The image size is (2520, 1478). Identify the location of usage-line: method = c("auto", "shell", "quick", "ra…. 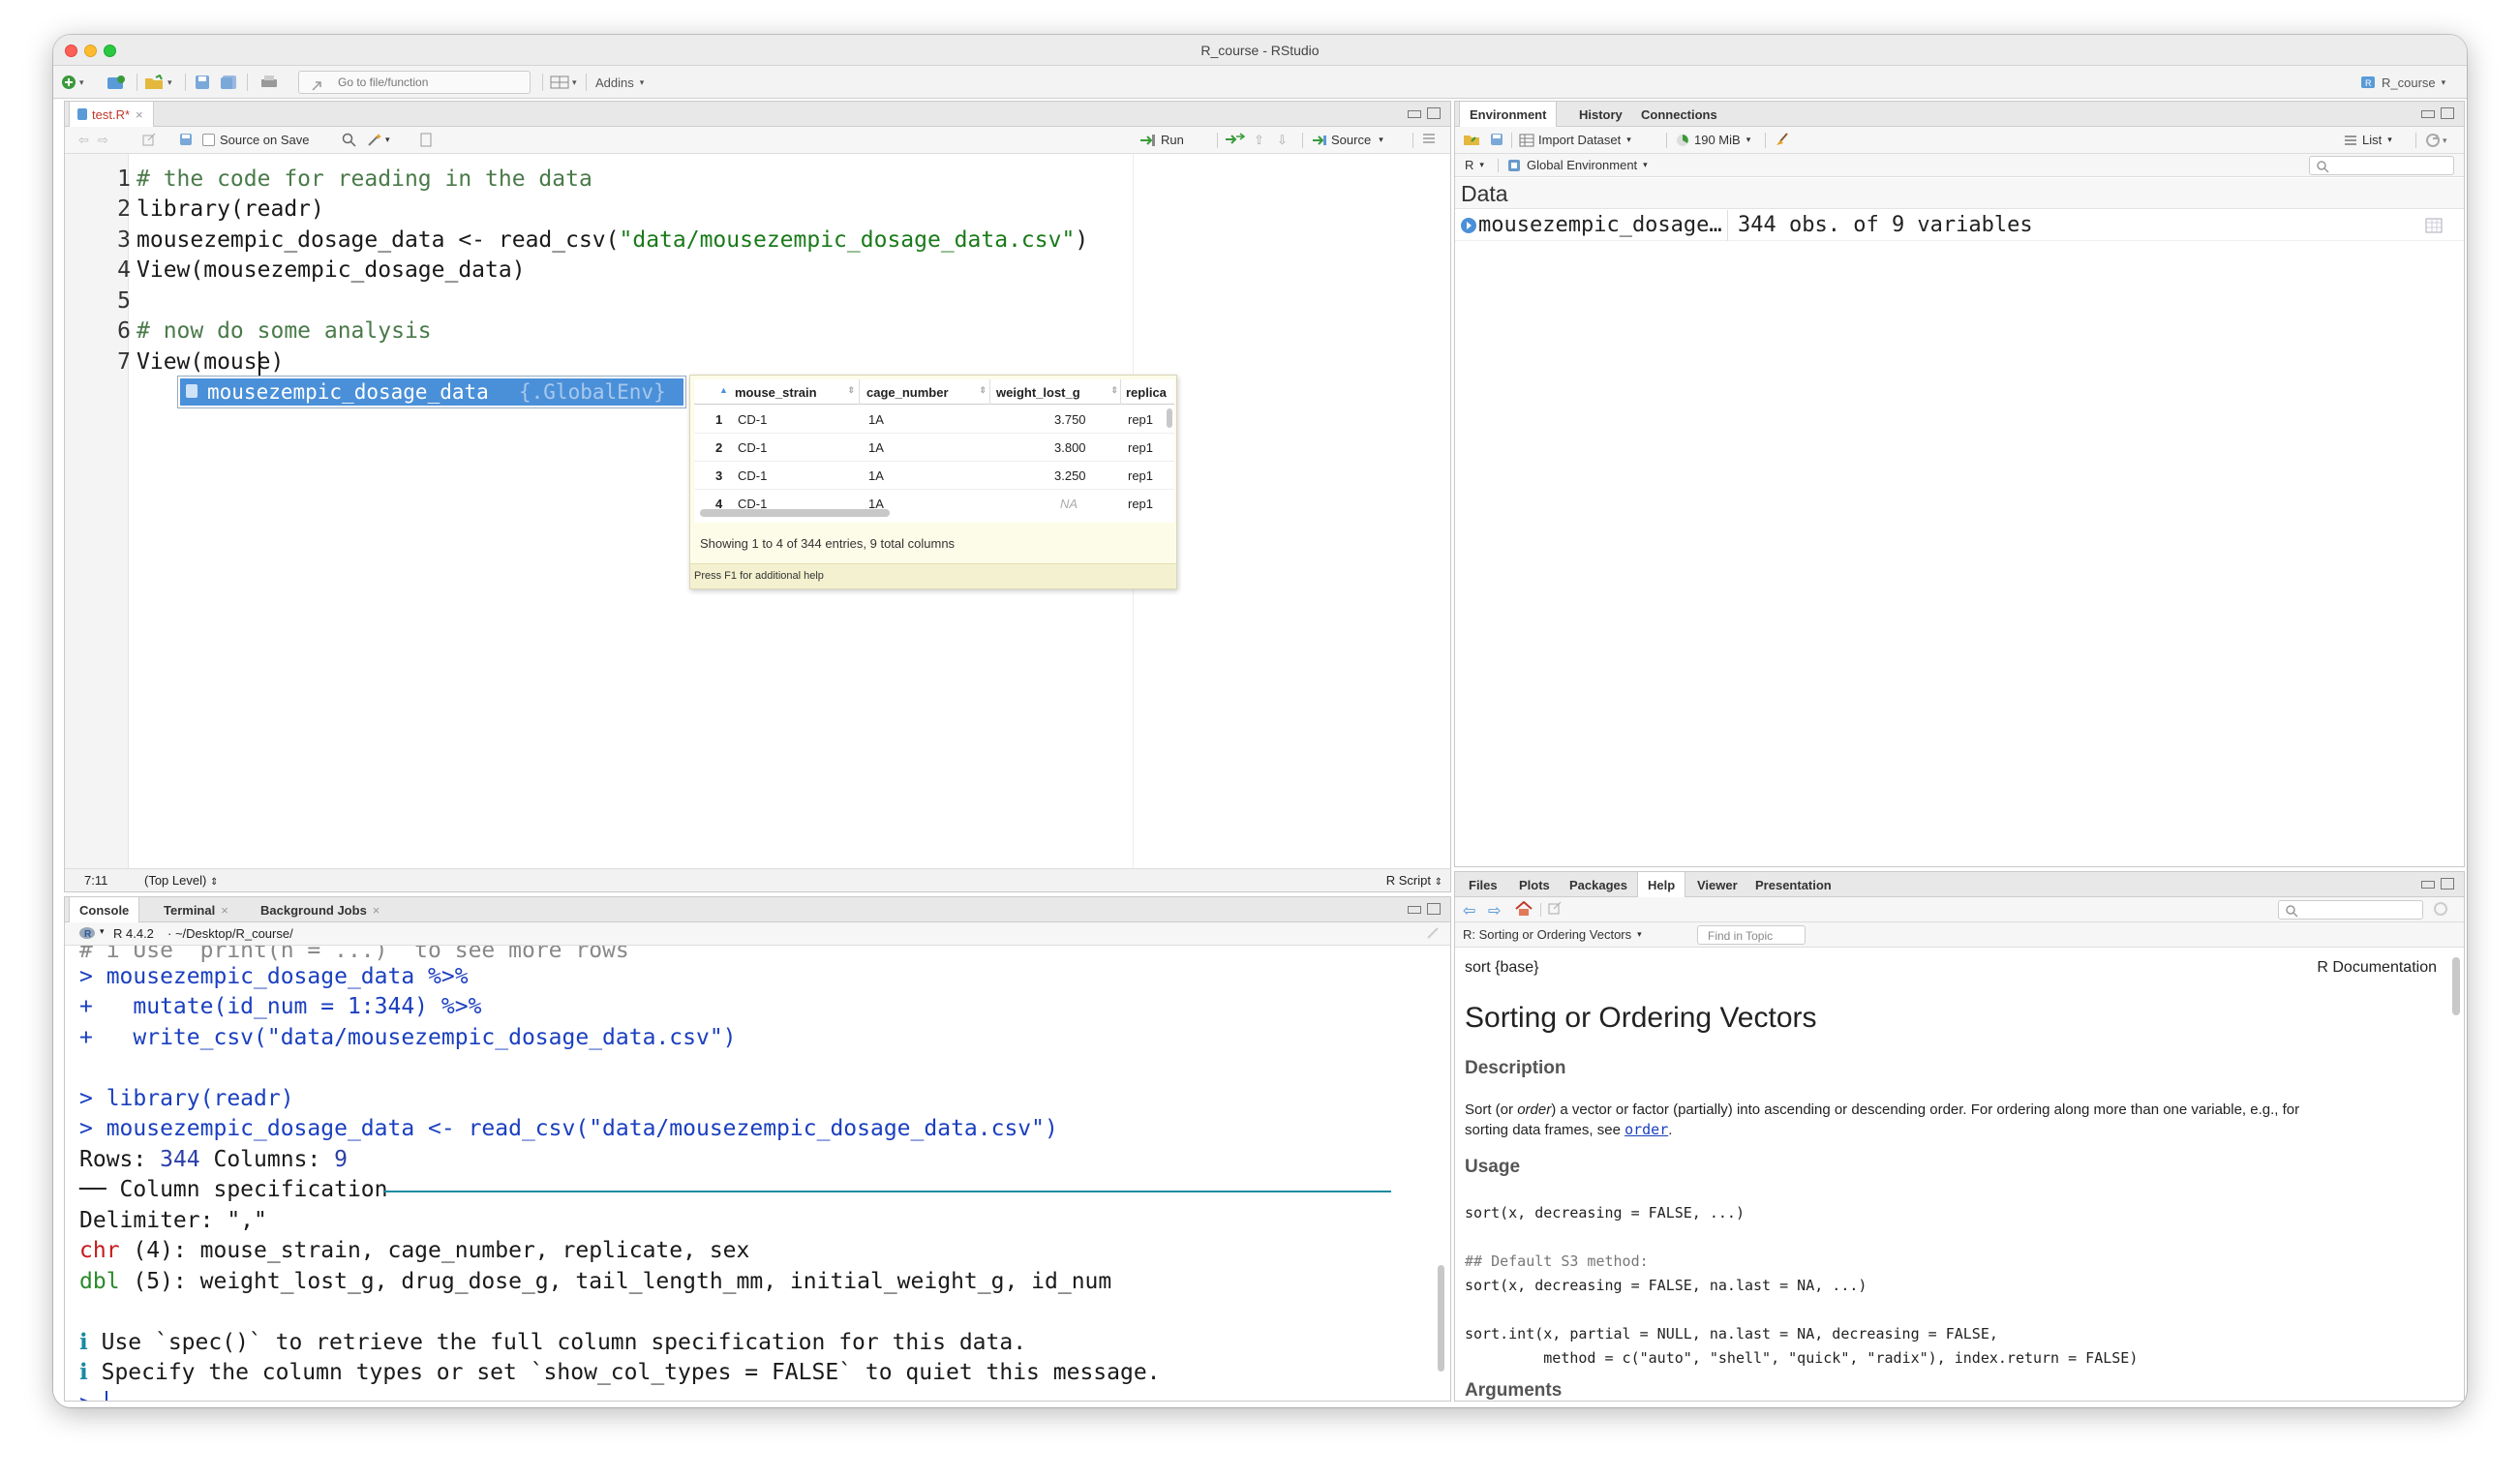
(1802, 1358).